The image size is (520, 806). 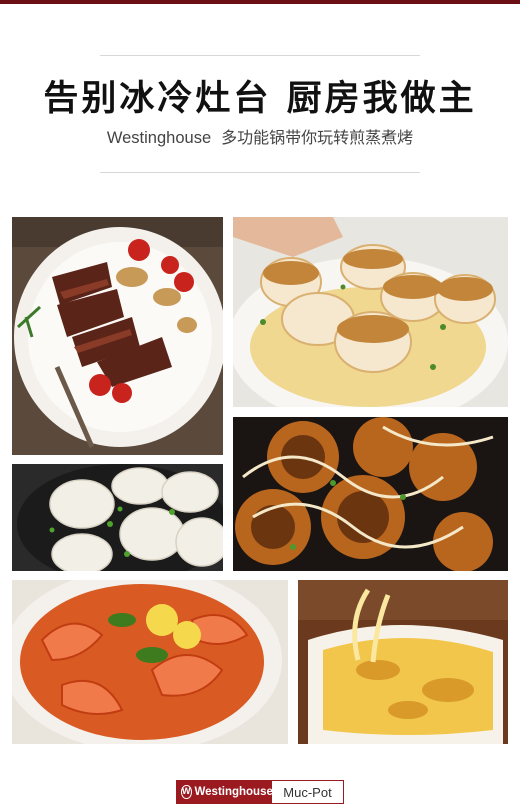 What do you see at coordinates (370, 312) in the screenshot?
I see `scallops-bowl-photo` at bounding box center [370, 312].